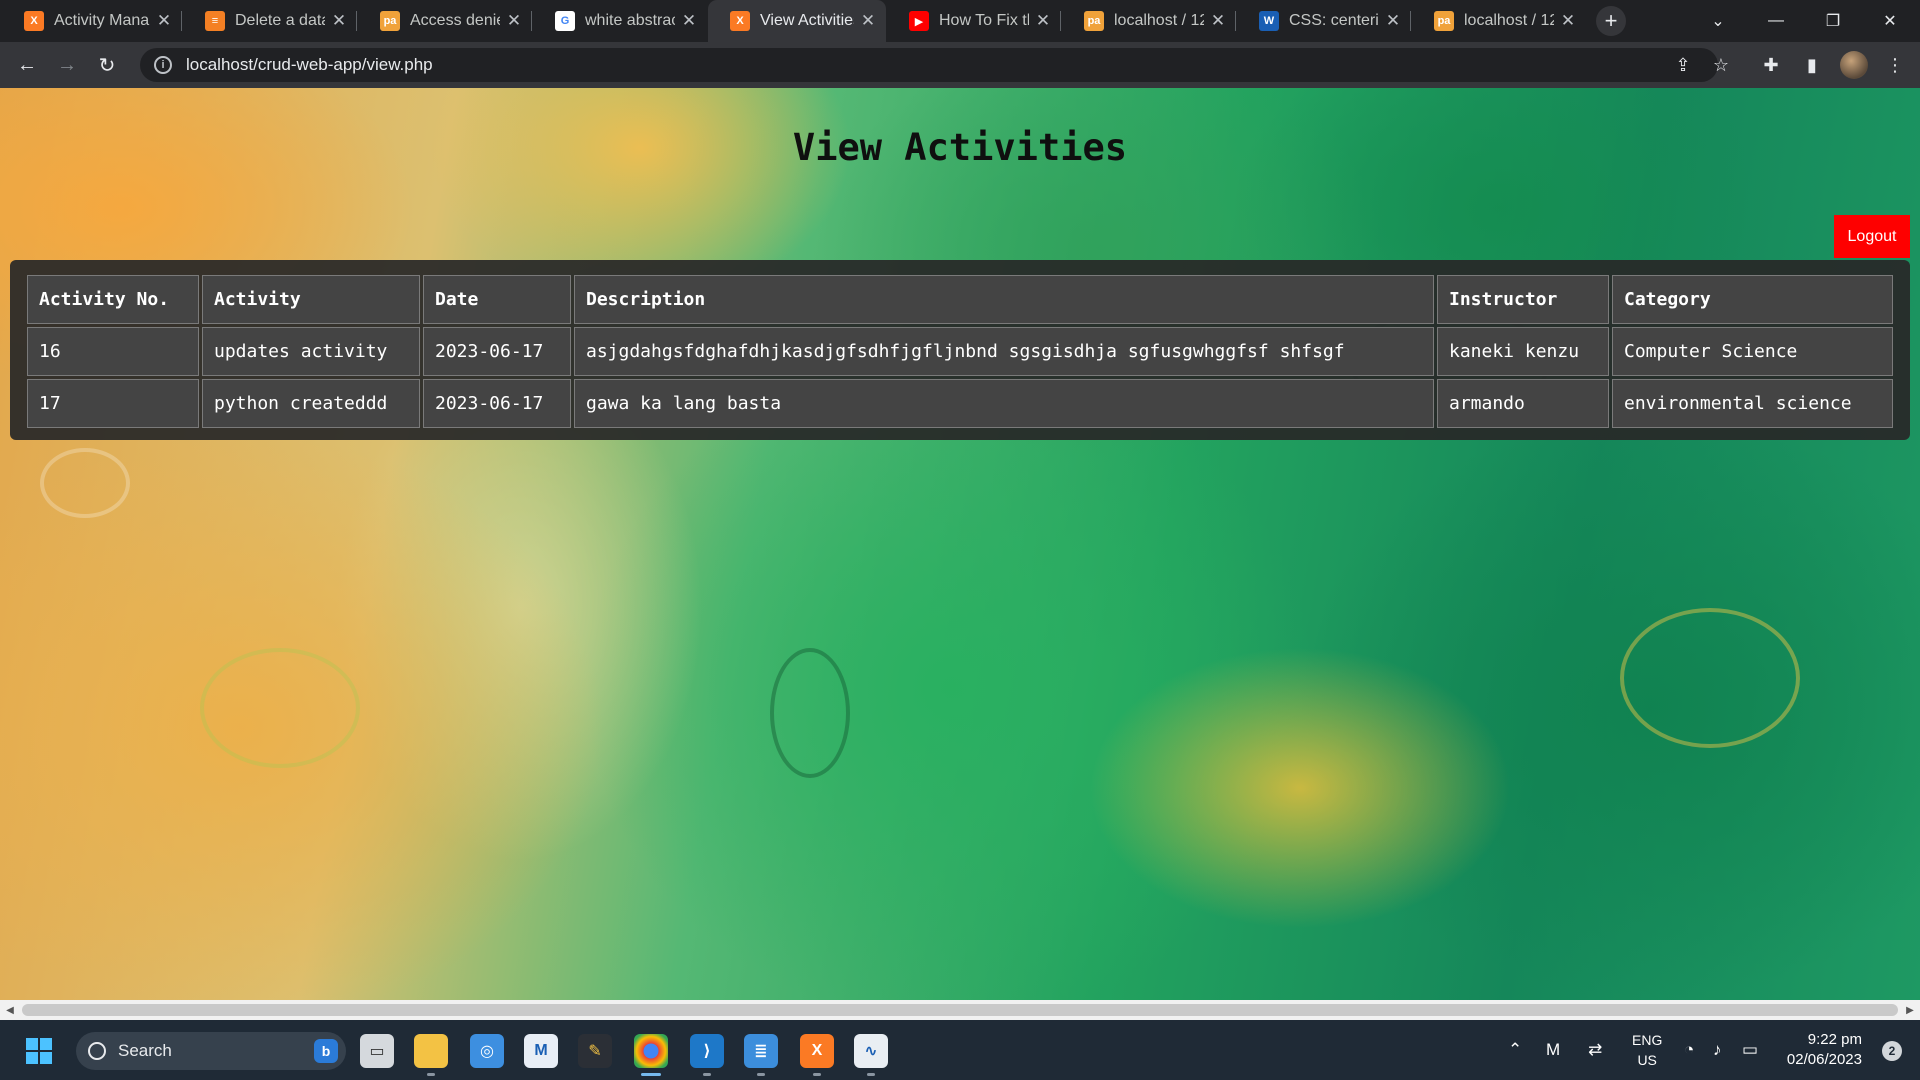  I want to click on tab-label: Activity Mana, so click(102, 20).